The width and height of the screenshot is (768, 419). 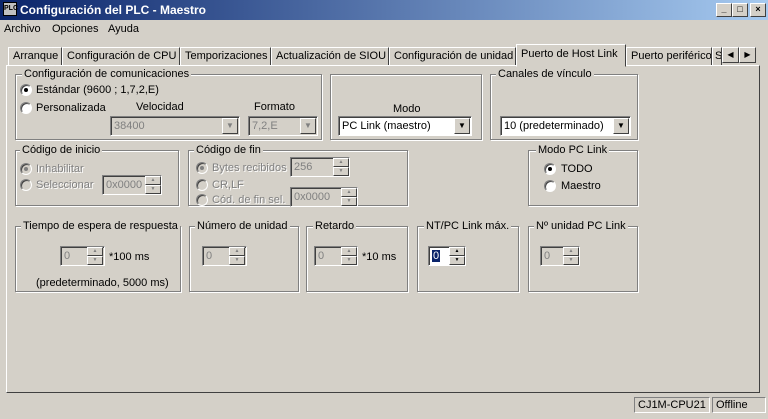 What do you see at coordinates (341, 167) in the screenshot?
I see `end-bytes-spinner: ▲ ▼` at bounding box center [341, 167].